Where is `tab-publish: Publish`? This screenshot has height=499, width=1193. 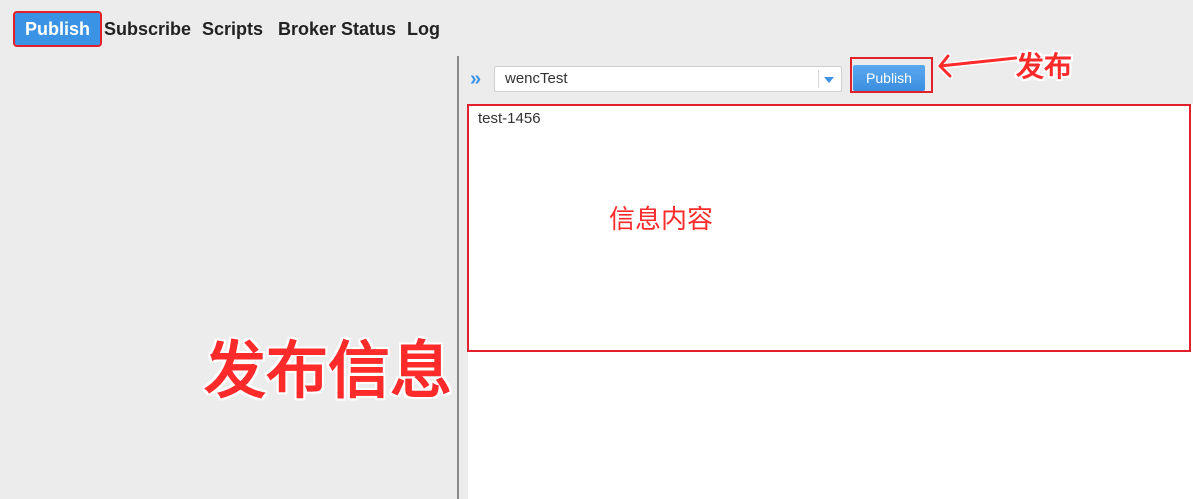
tab-publish: Publish is located at coordinates (57, 29).